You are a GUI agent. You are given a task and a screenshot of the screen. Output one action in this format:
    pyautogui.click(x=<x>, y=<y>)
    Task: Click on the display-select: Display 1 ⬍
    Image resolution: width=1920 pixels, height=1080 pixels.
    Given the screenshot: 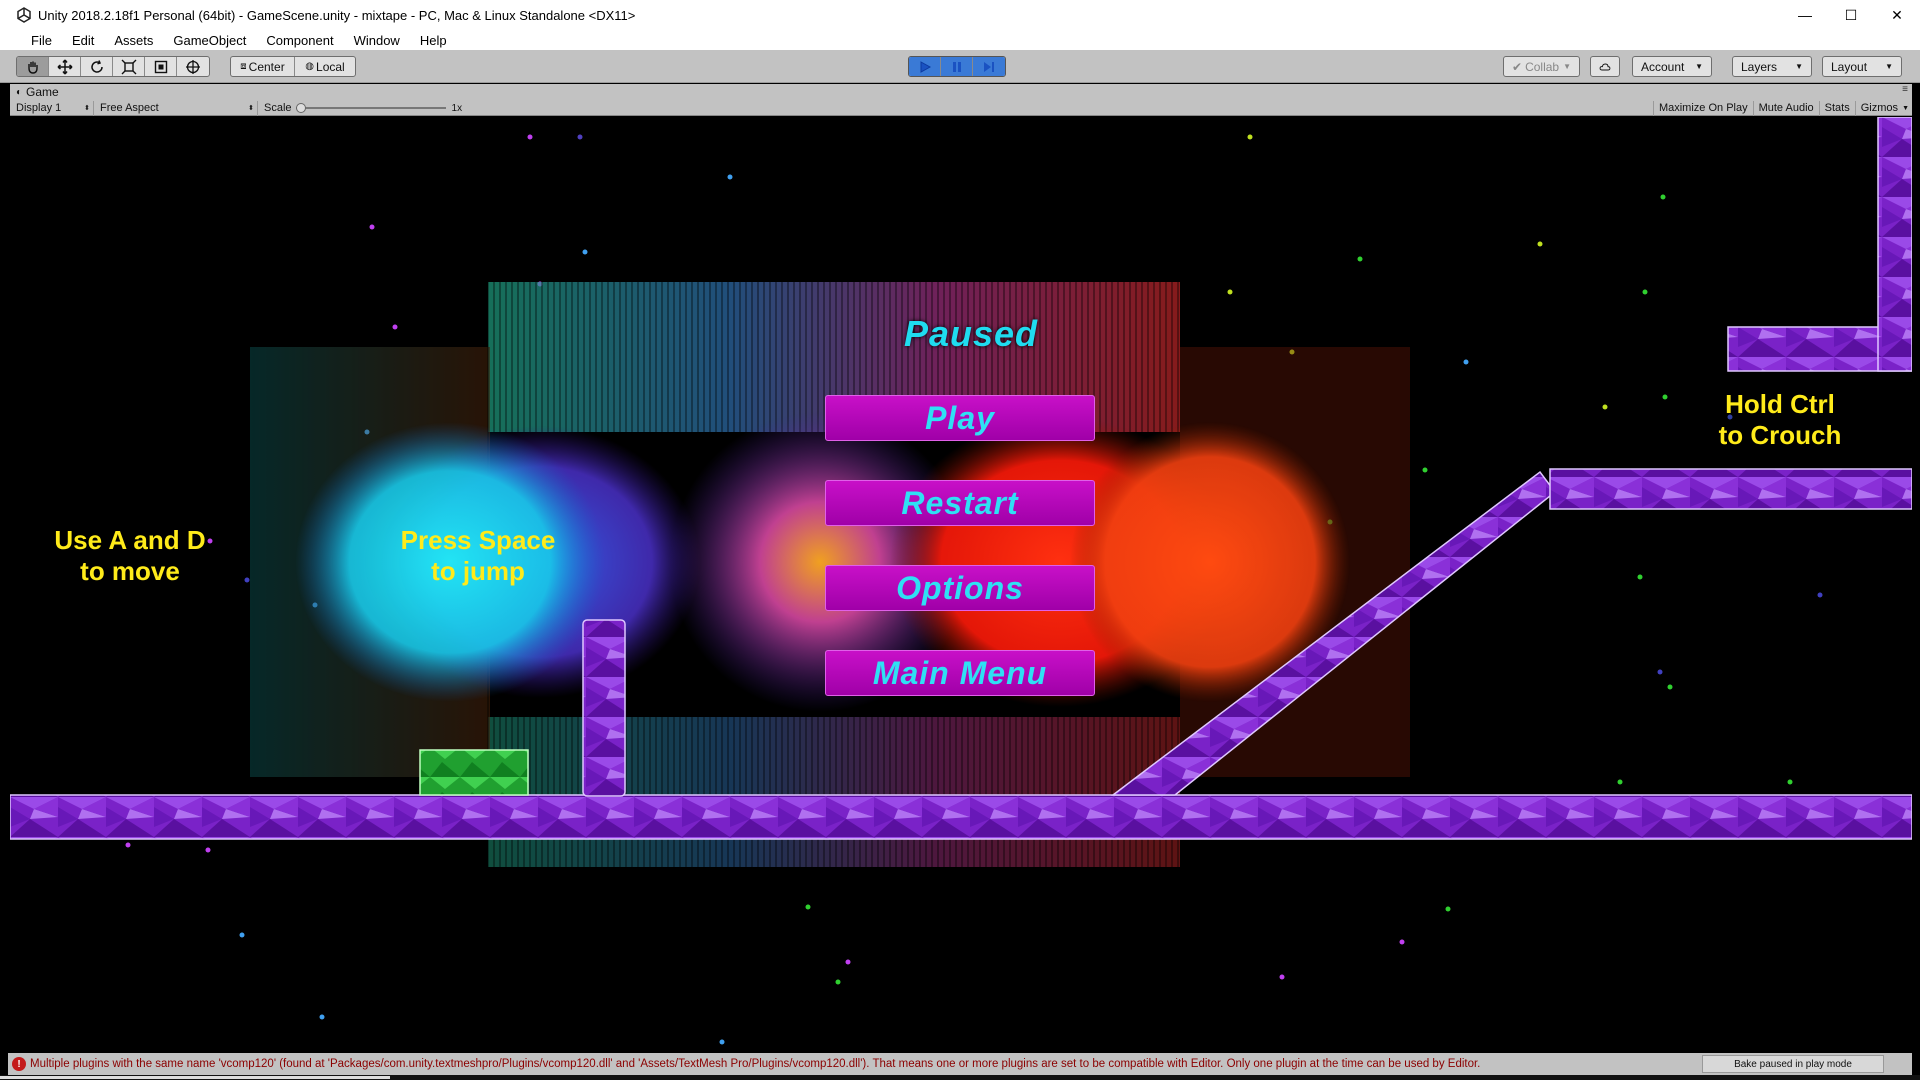 What is the action you would take?
    pyautogui.click(x=52, y=108)
    